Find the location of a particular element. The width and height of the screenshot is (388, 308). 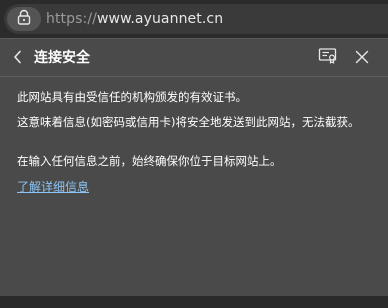

chevron-left-icon is located at coordinates (18, 58).